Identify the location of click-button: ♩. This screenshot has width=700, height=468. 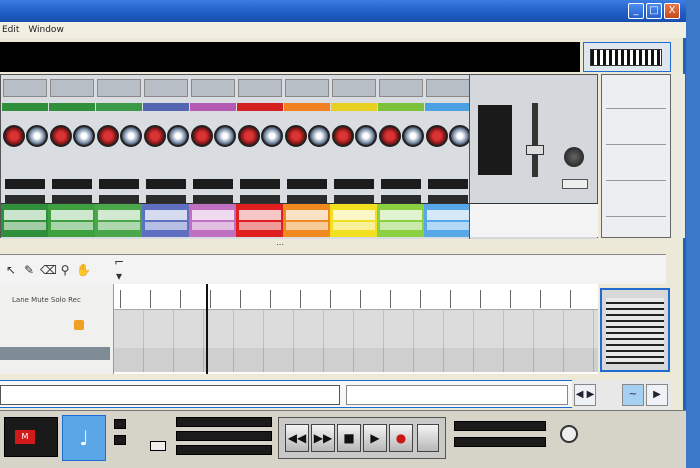
(84, 438).